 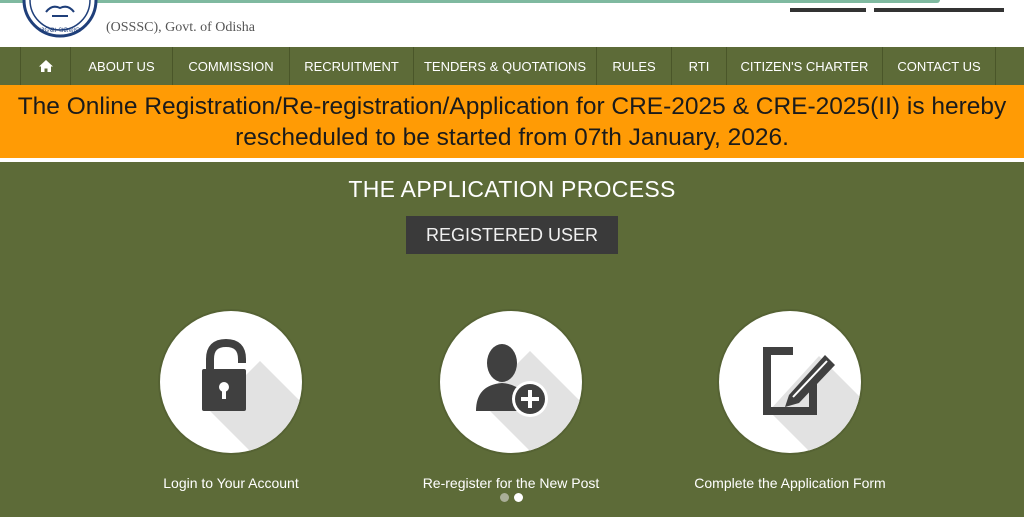 I want to click on svg-text: ଓଡ଼ିଶା ସରକାର, so click(x=61, y=30).